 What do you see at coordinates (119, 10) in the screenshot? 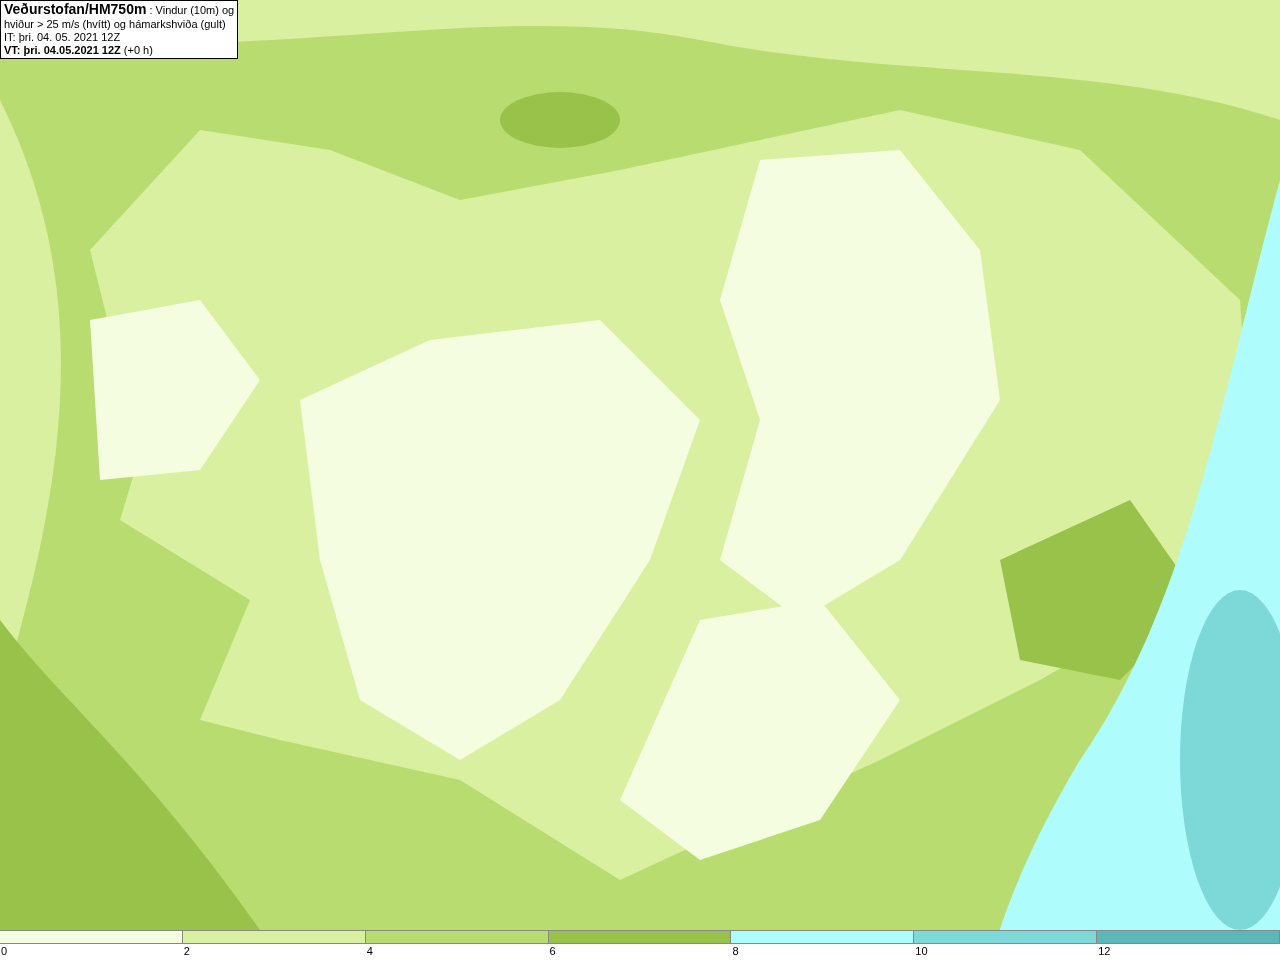
I see `legend-text: Veðurstofan/HM750m : Vindur (10m) og` at bounding box center [119, 10].